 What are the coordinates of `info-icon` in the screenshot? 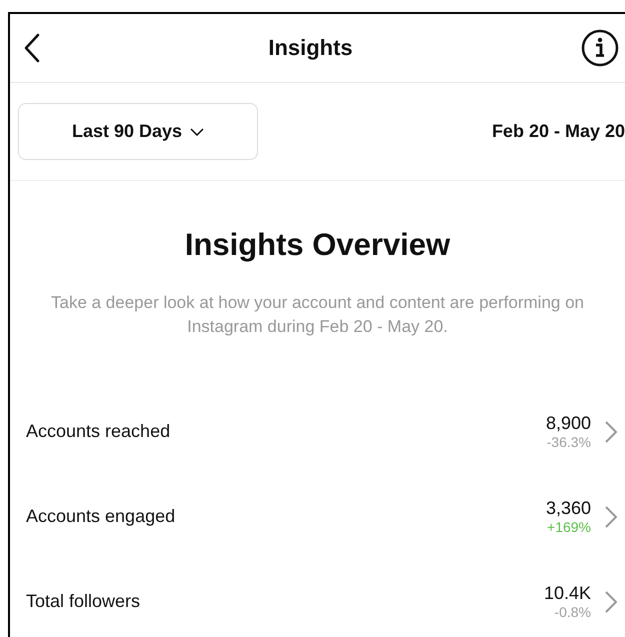 It's located at (600, 48).